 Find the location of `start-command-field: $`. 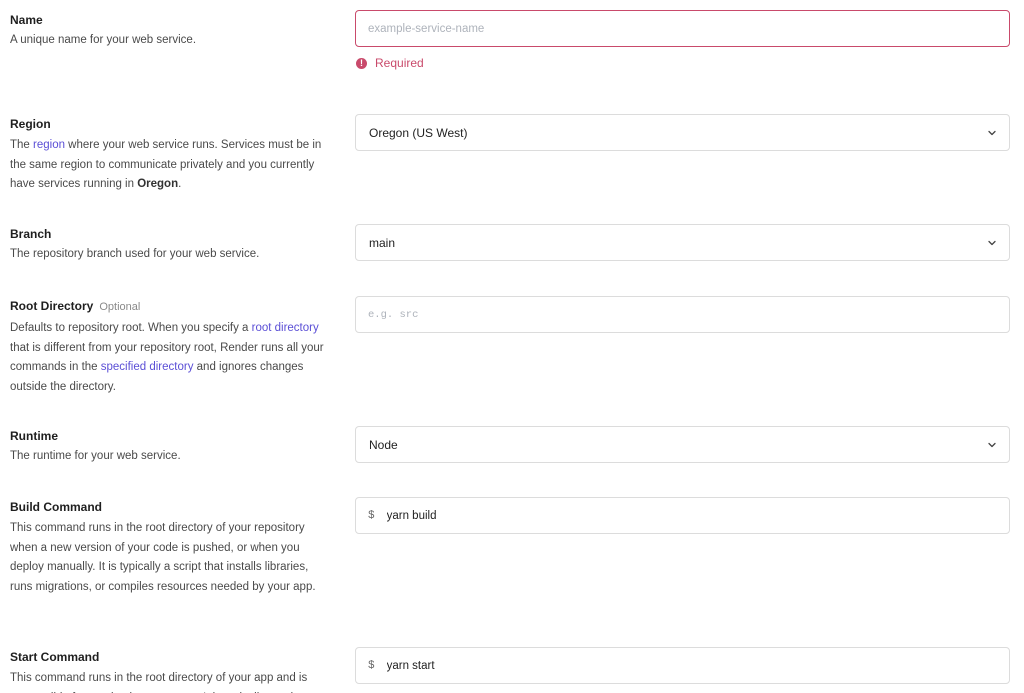

start-command-field: $ is located at coordinates (682, 665).